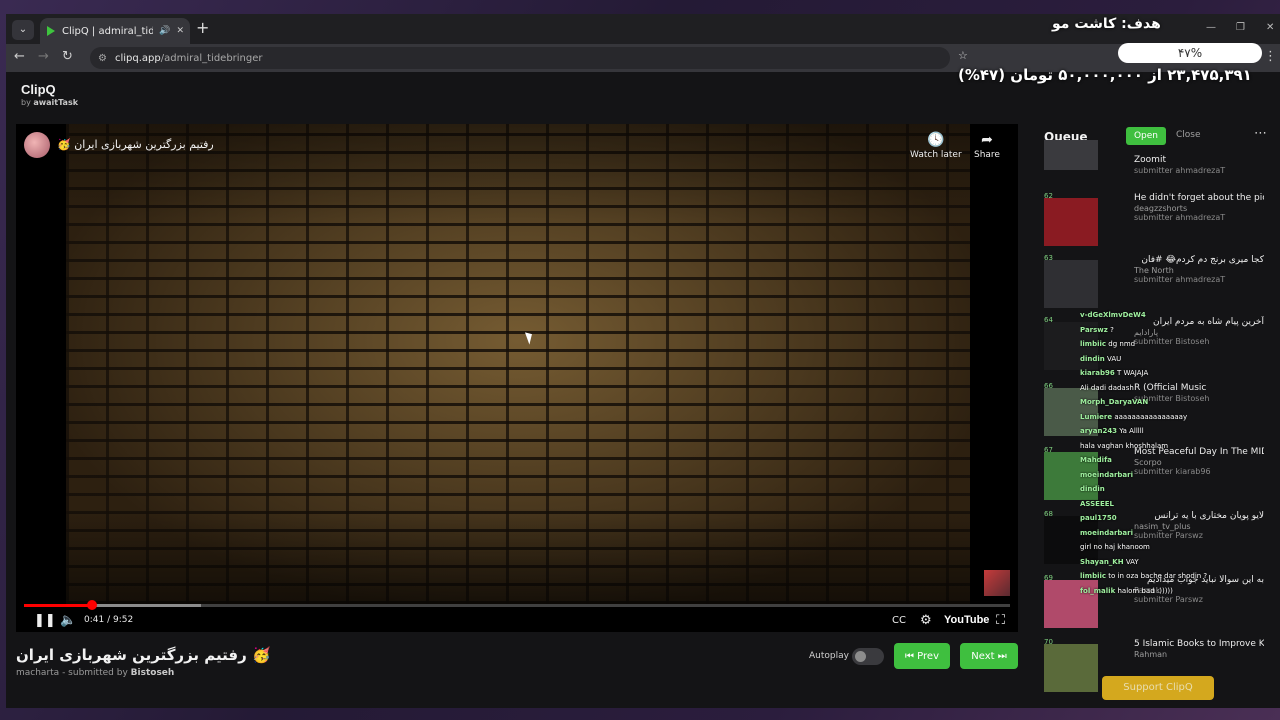 The height and width of the screenshot is (720, 1280). I want to click on site-info-icon: ⚙, so click(102, 58).